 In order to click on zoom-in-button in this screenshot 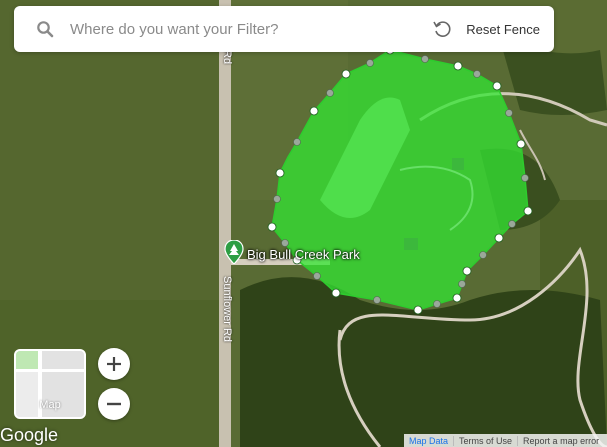, I will do `click(114, 364)`.